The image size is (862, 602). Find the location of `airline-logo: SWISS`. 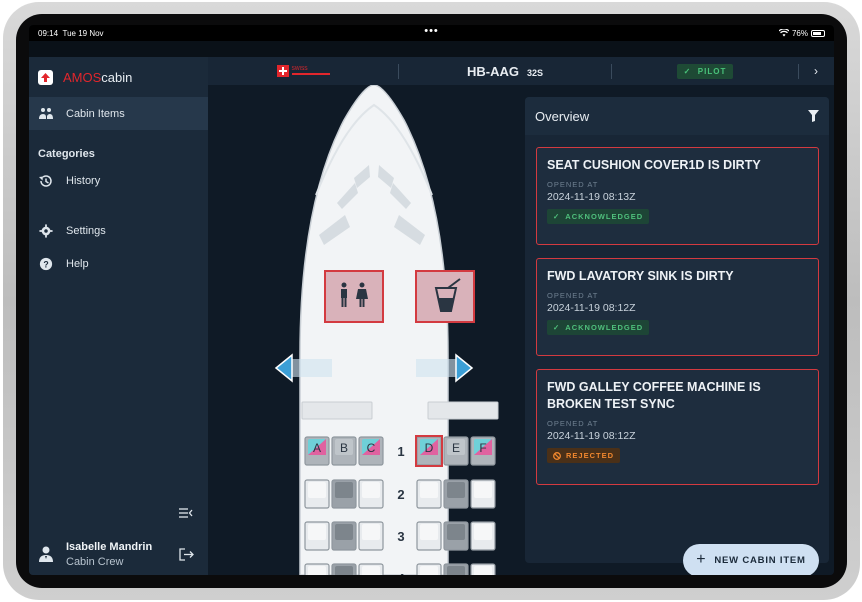

airline-logo: SWISS is located at coordinates (303, 71).